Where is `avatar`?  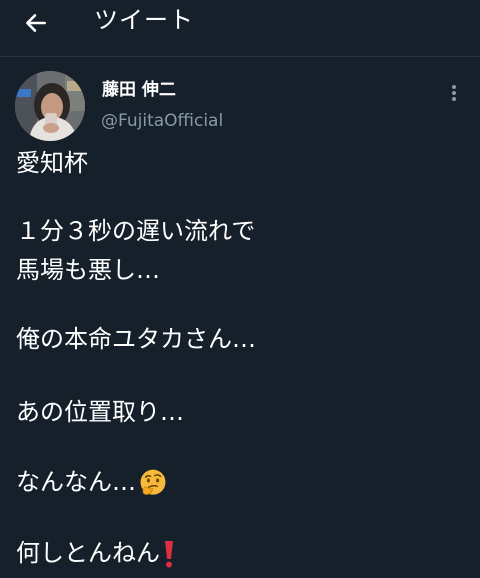
avatar is located at coordinates (50, 106).